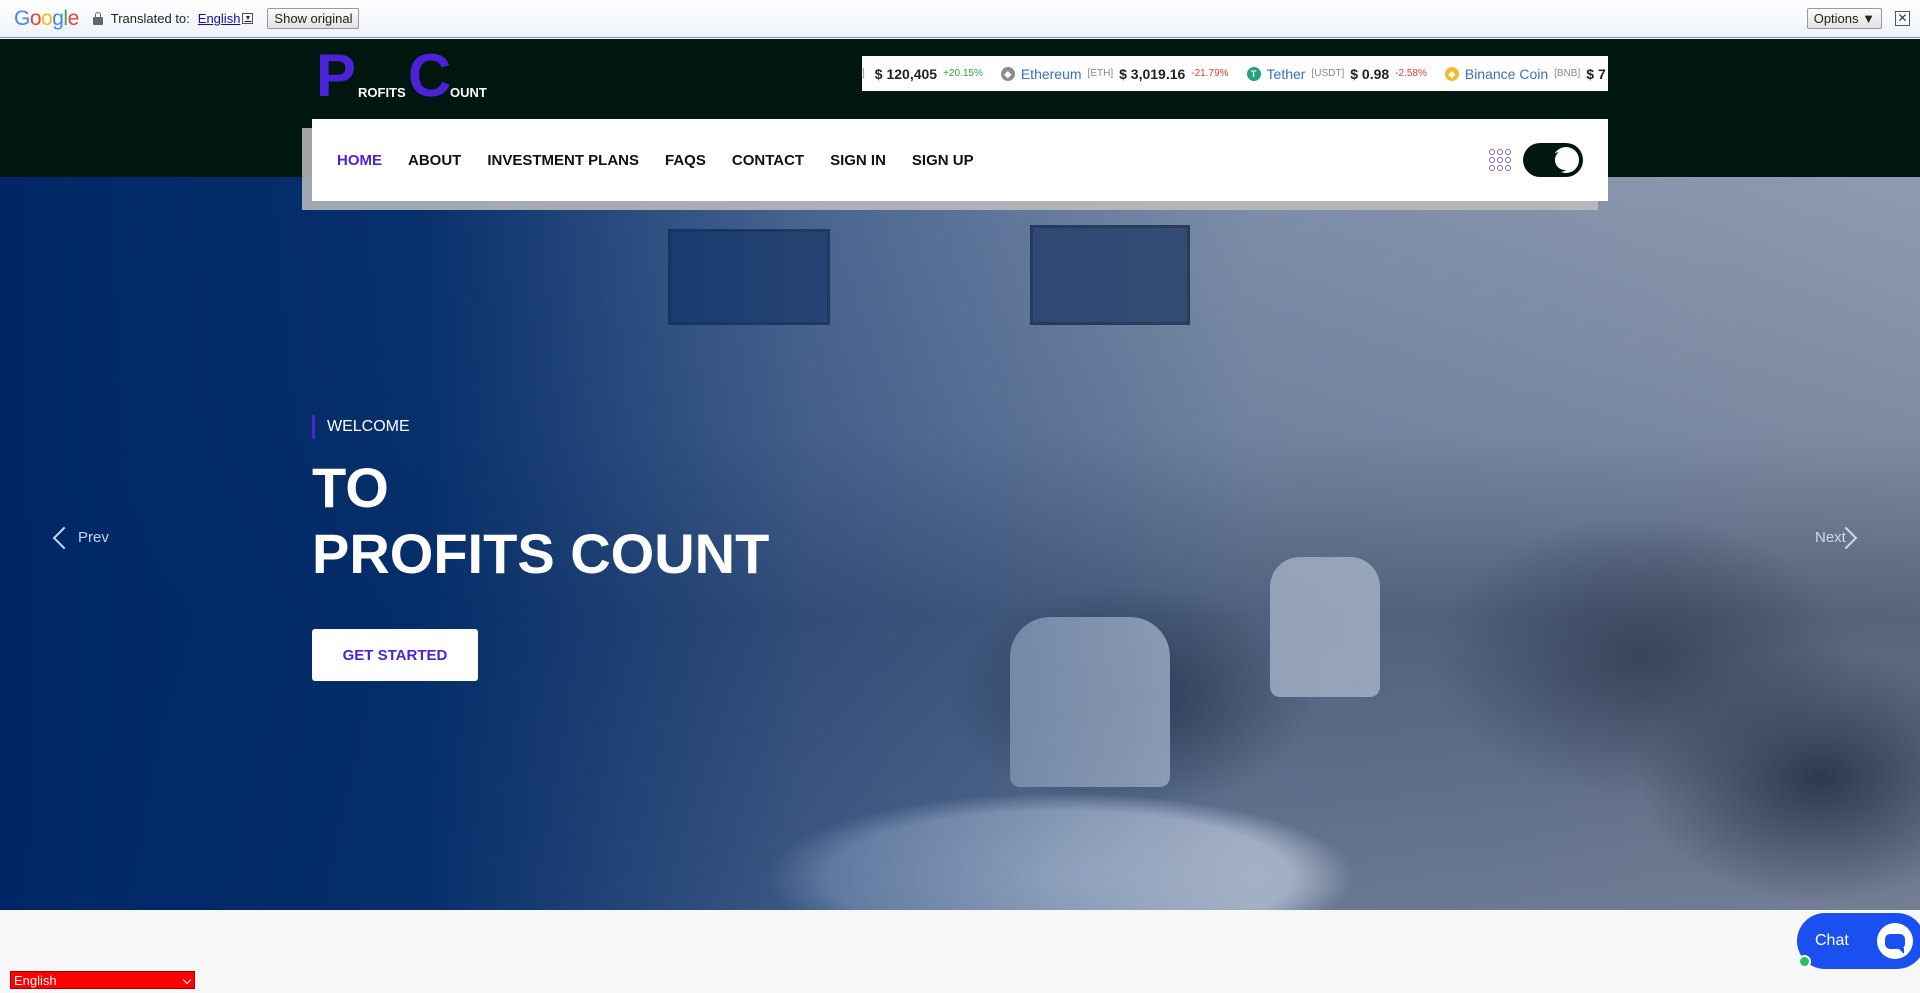 Image resolution: width=1920 pixels, height=993 pixels. I want to click on site-logo: P ROFITS C OUNT, so click(406, 76).